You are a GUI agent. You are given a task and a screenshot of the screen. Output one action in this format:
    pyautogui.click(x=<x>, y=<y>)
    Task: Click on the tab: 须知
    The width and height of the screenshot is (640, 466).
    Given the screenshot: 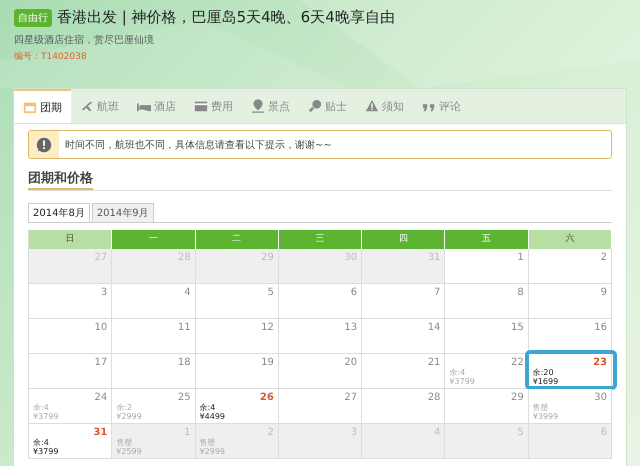 What is the action you would take?
    pyautogui.click(x=384, y=106)
    